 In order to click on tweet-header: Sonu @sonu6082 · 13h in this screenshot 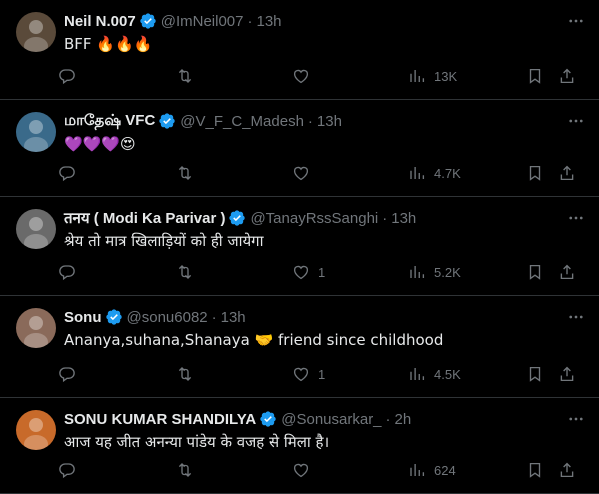, I will do `click(311, 317)`.